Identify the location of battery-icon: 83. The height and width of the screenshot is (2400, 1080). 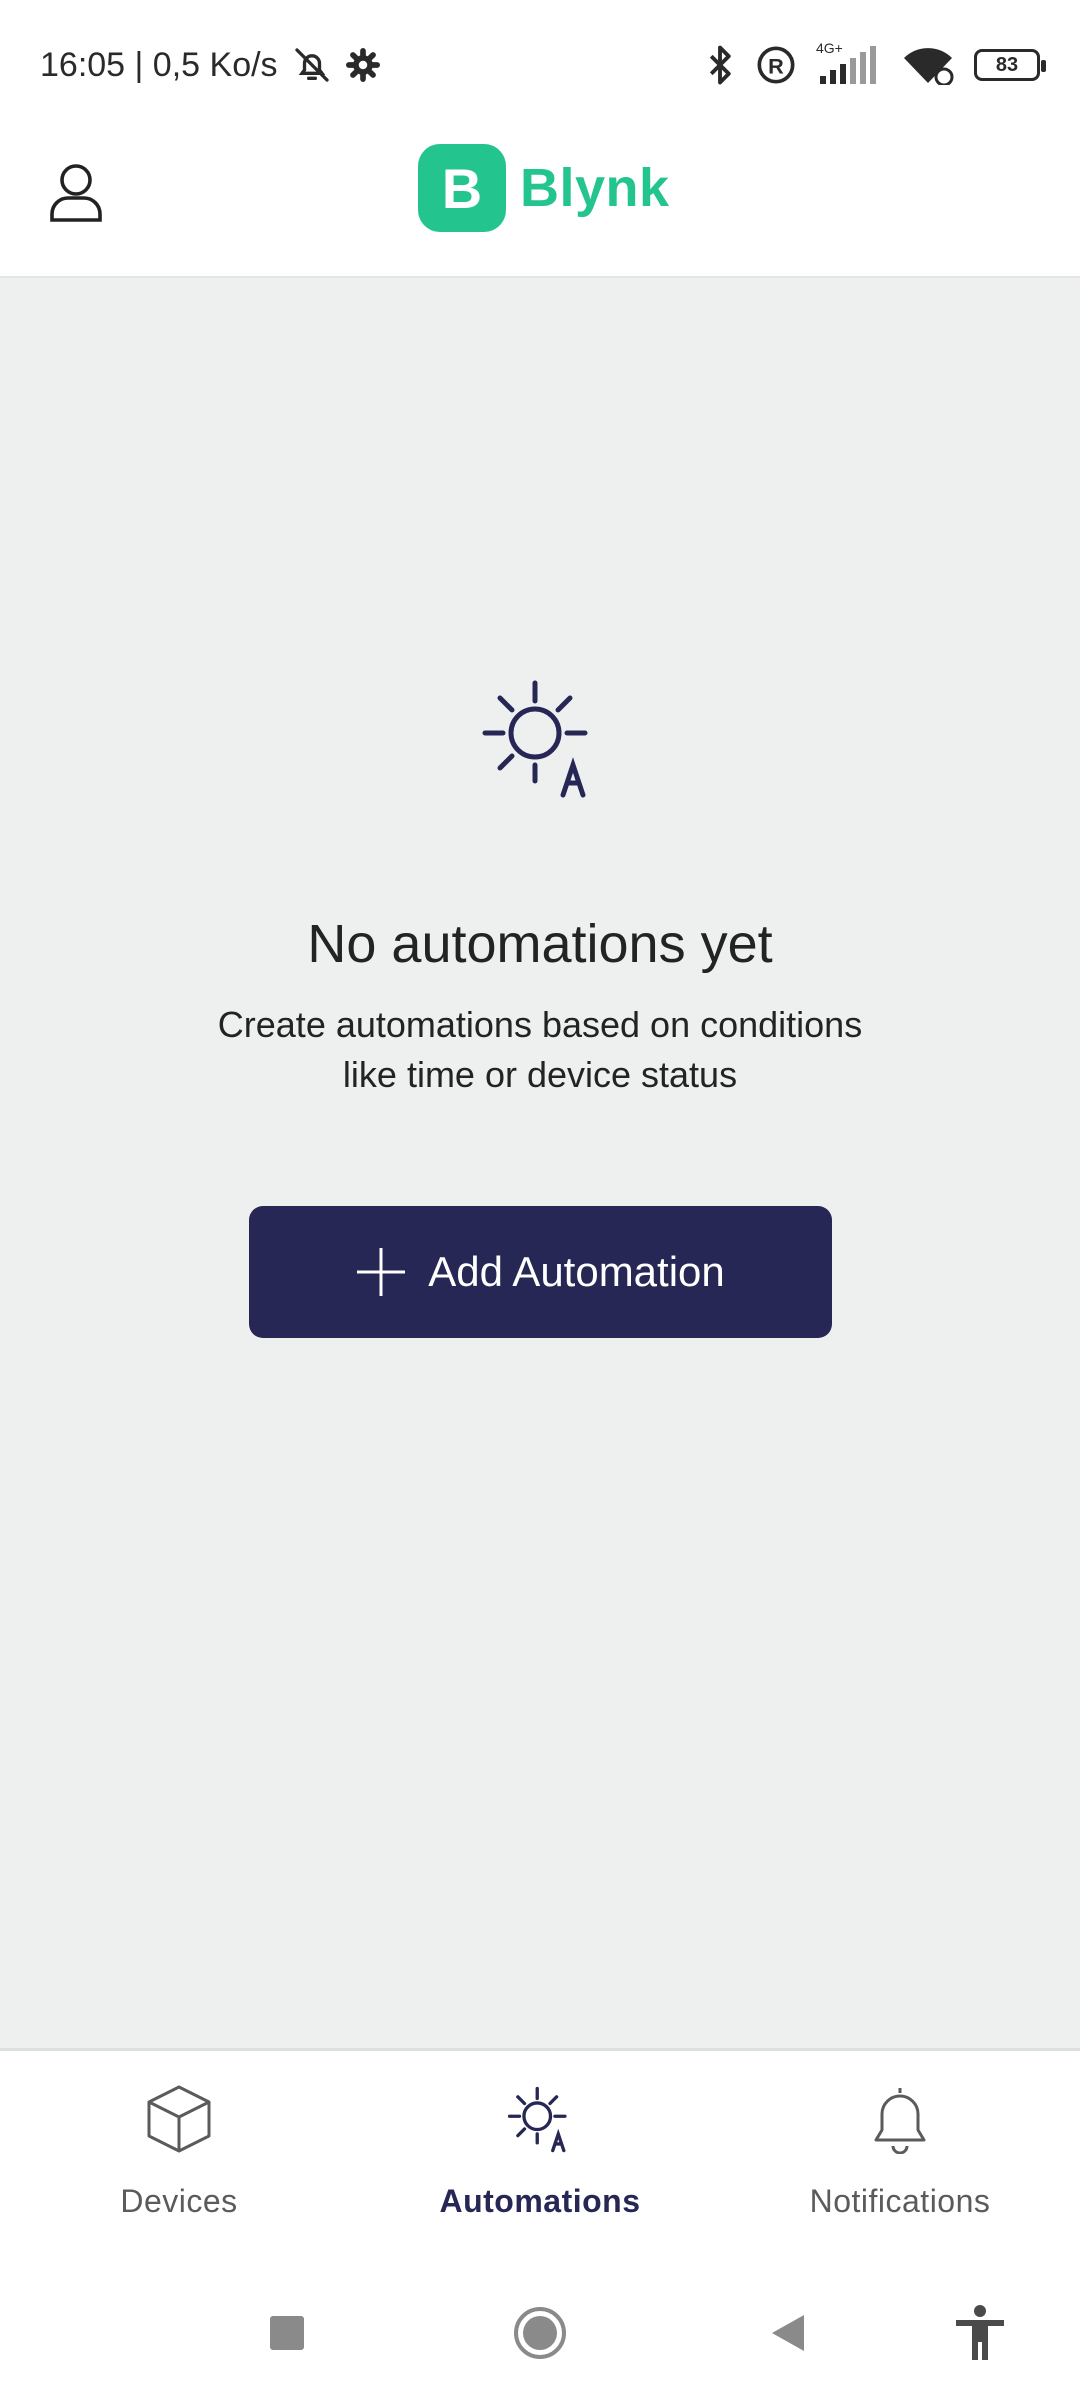
(1010, 65).